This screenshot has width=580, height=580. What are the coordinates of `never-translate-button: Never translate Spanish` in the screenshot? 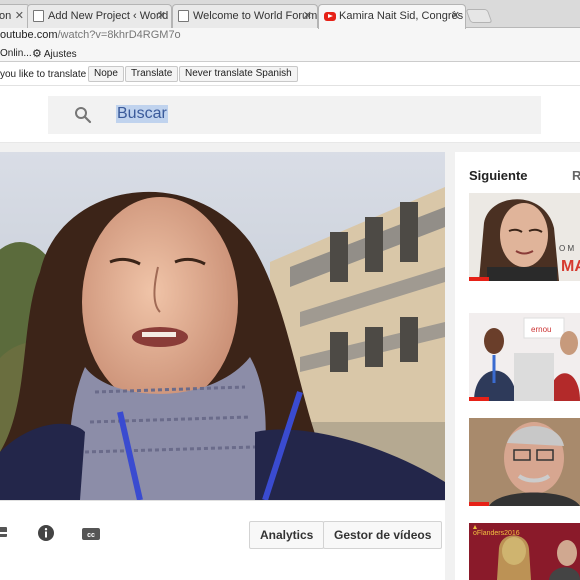 It's located at (238, 74).